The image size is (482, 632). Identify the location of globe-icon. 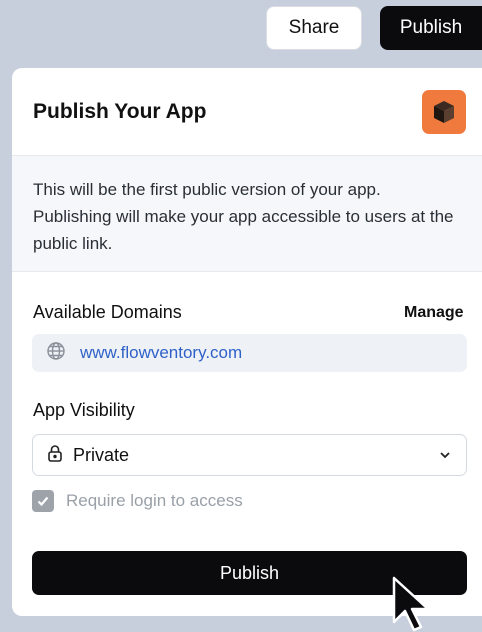
(56, 353).